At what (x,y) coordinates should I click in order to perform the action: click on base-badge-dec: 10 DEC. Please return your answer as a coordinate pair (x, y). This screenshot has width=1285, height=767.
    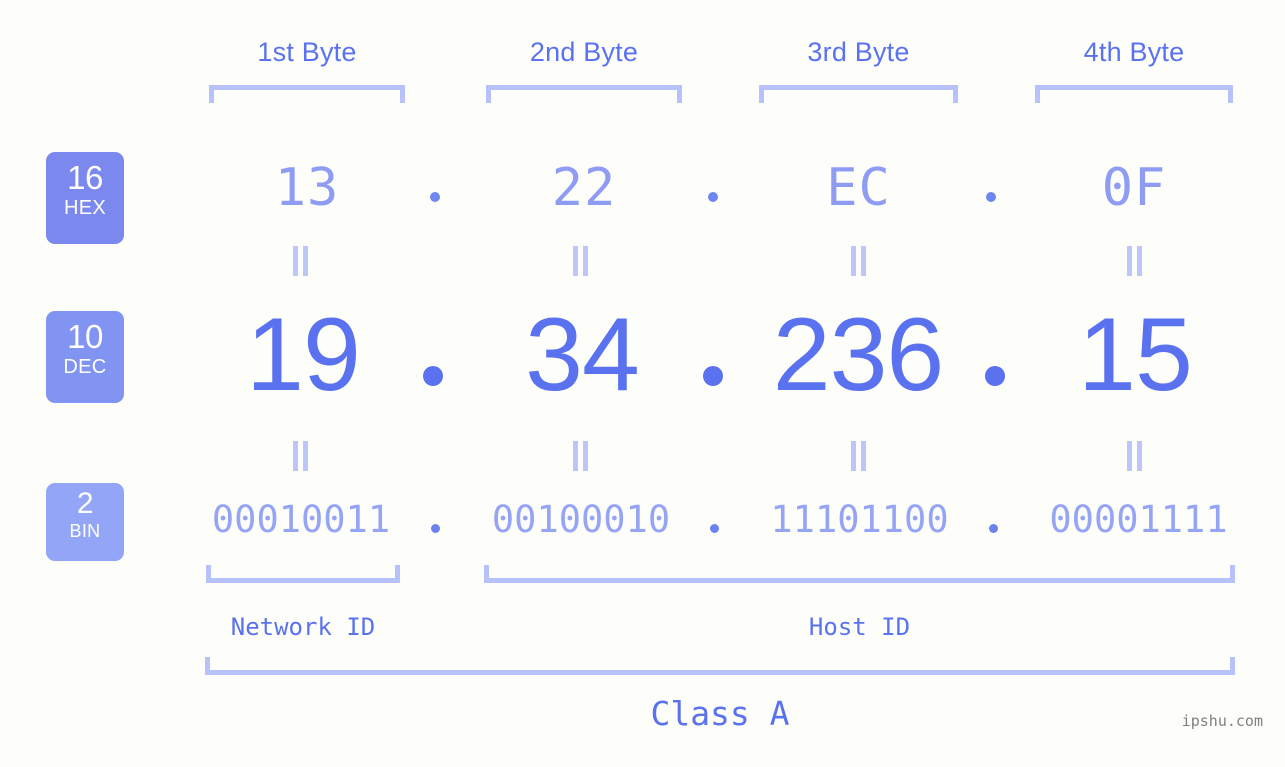
    Looking at the image, I should click on (85, 357).